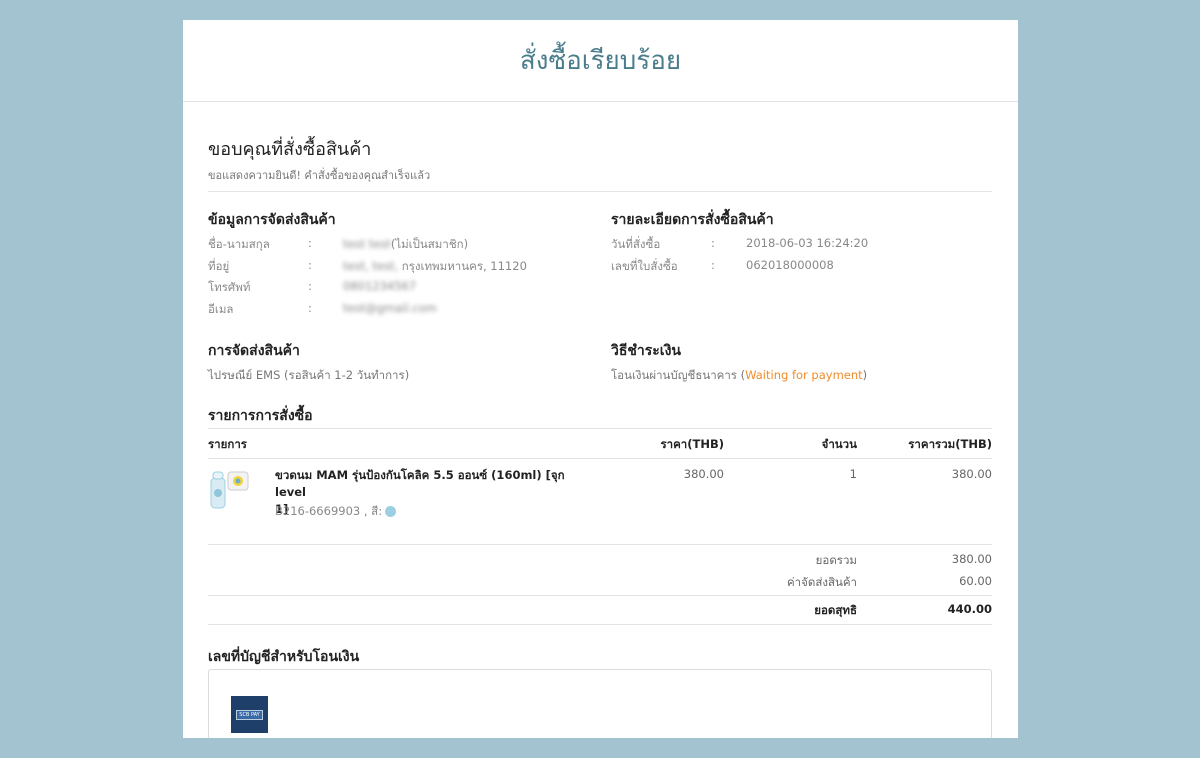 This screenshot has width=1200, height=758. I want to click on shipping-phone-row: โทรศัพท์ : 0801234567, so click(398, 289).